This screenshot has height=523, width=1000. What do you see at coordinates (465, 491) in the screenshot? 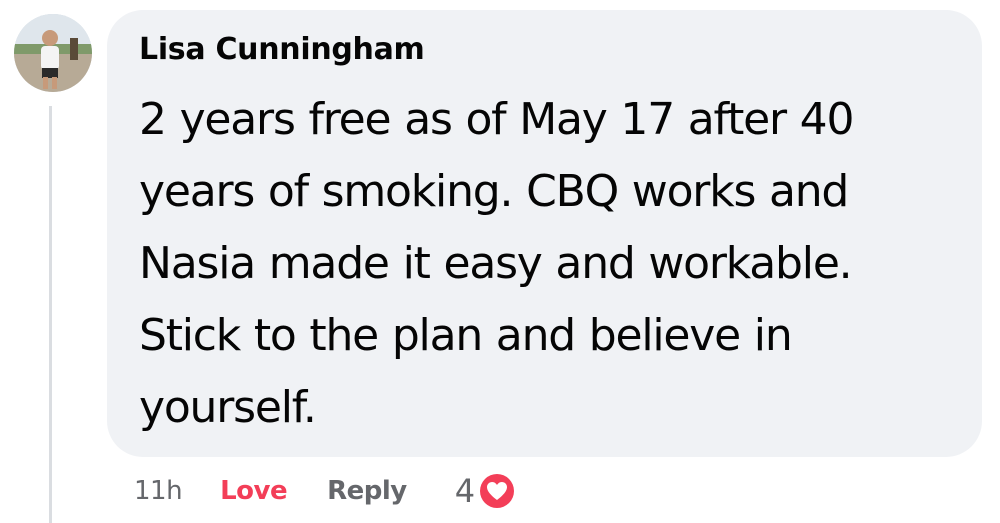
I see `reaction-count: 4` at bounding box center [465, 491].